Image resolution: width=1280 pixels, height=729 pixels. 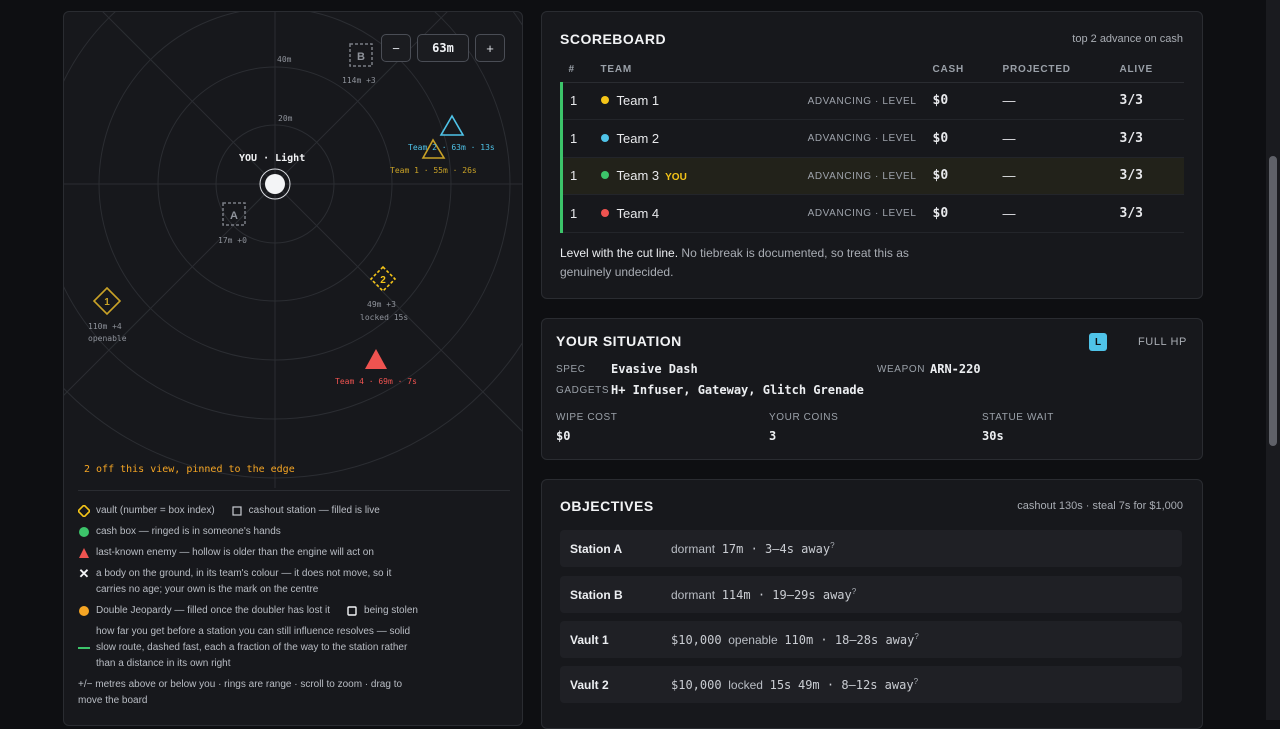 I want to click on table-row: 1 Team 4 ADVANCING · LEVEL $0 — 3/3, so click(x=872, y=213).